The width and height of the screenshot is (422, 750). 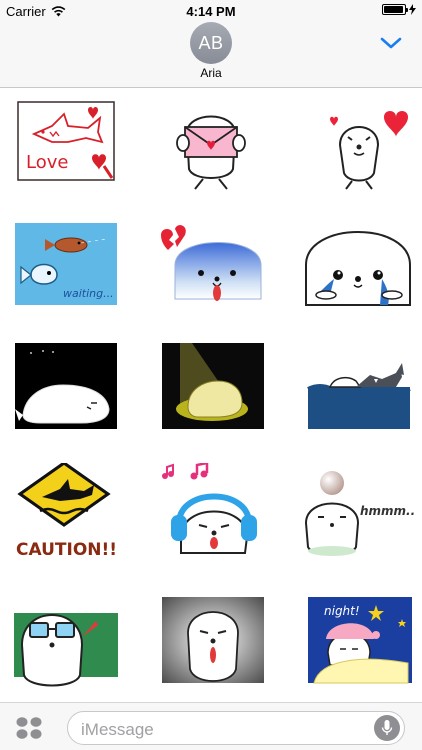 I want to click on message-input: iMessage, so click(x=236, y=728).